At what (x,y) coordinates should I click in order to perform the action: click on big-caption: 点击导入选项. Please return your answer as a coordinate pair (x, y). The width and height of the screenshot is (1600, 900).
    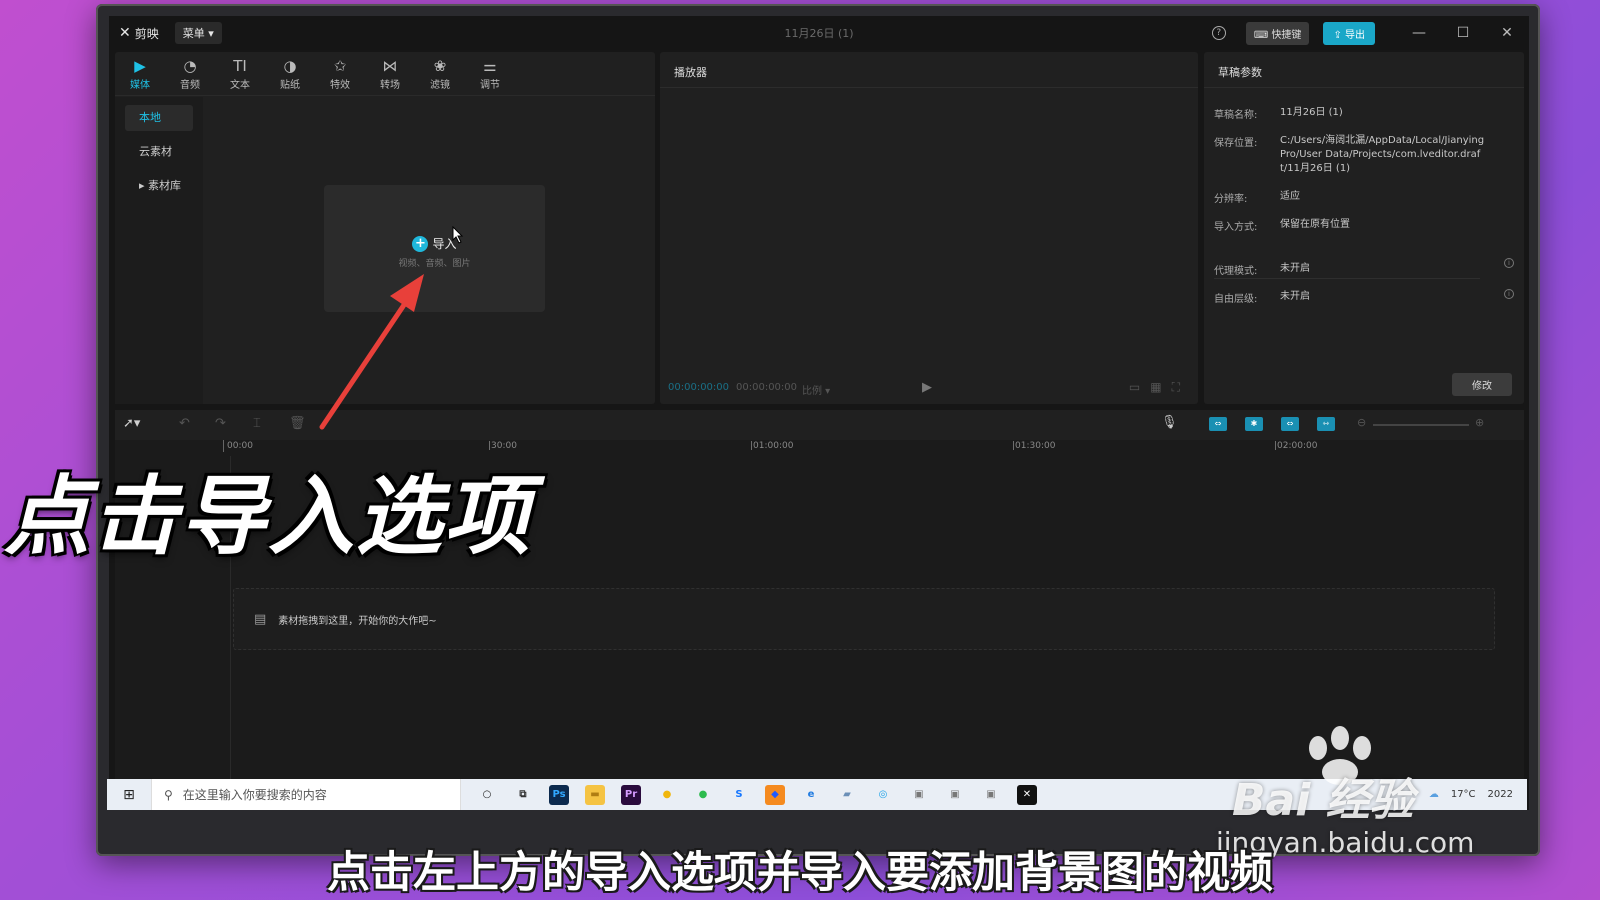
    Looking at the image, I should click on (268, 517).